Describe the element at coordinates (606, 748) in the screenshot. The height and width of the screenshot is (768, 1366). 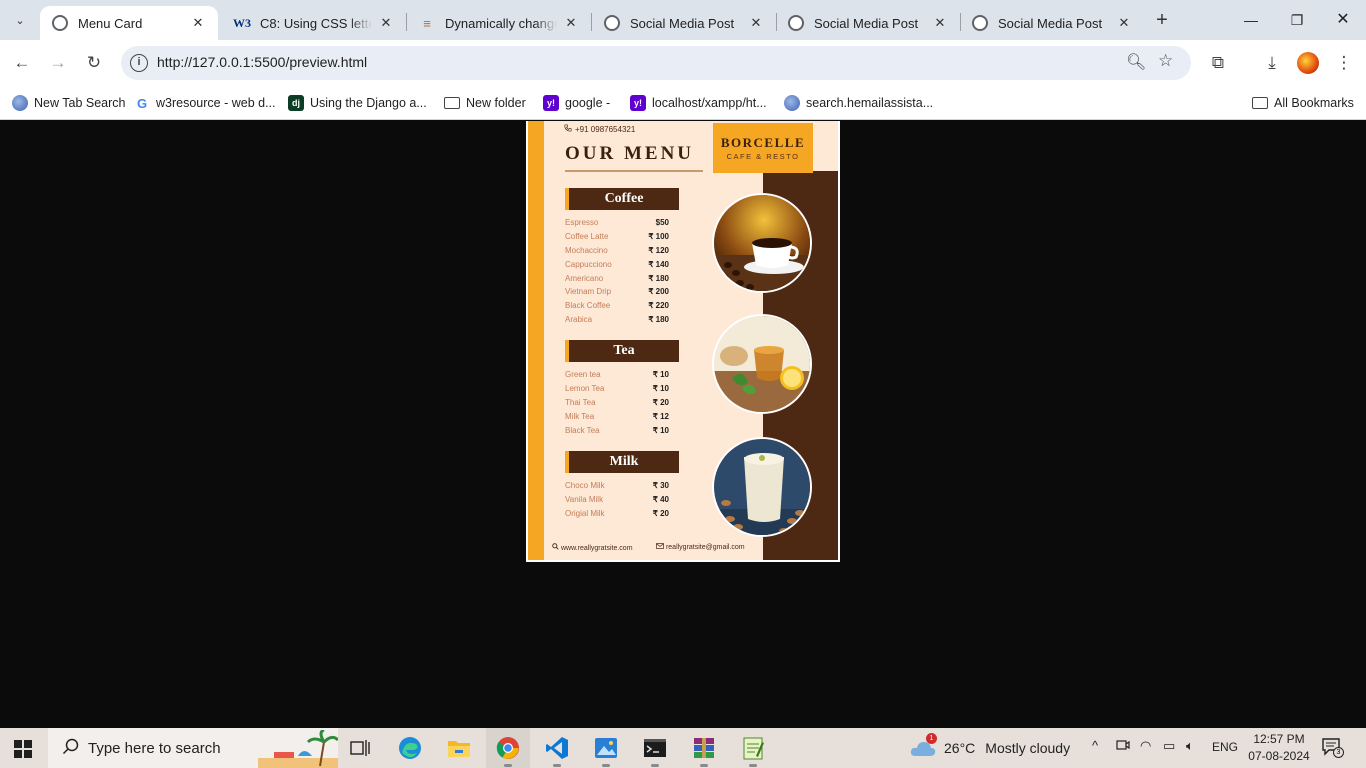
I see `photos-icon` at that location.